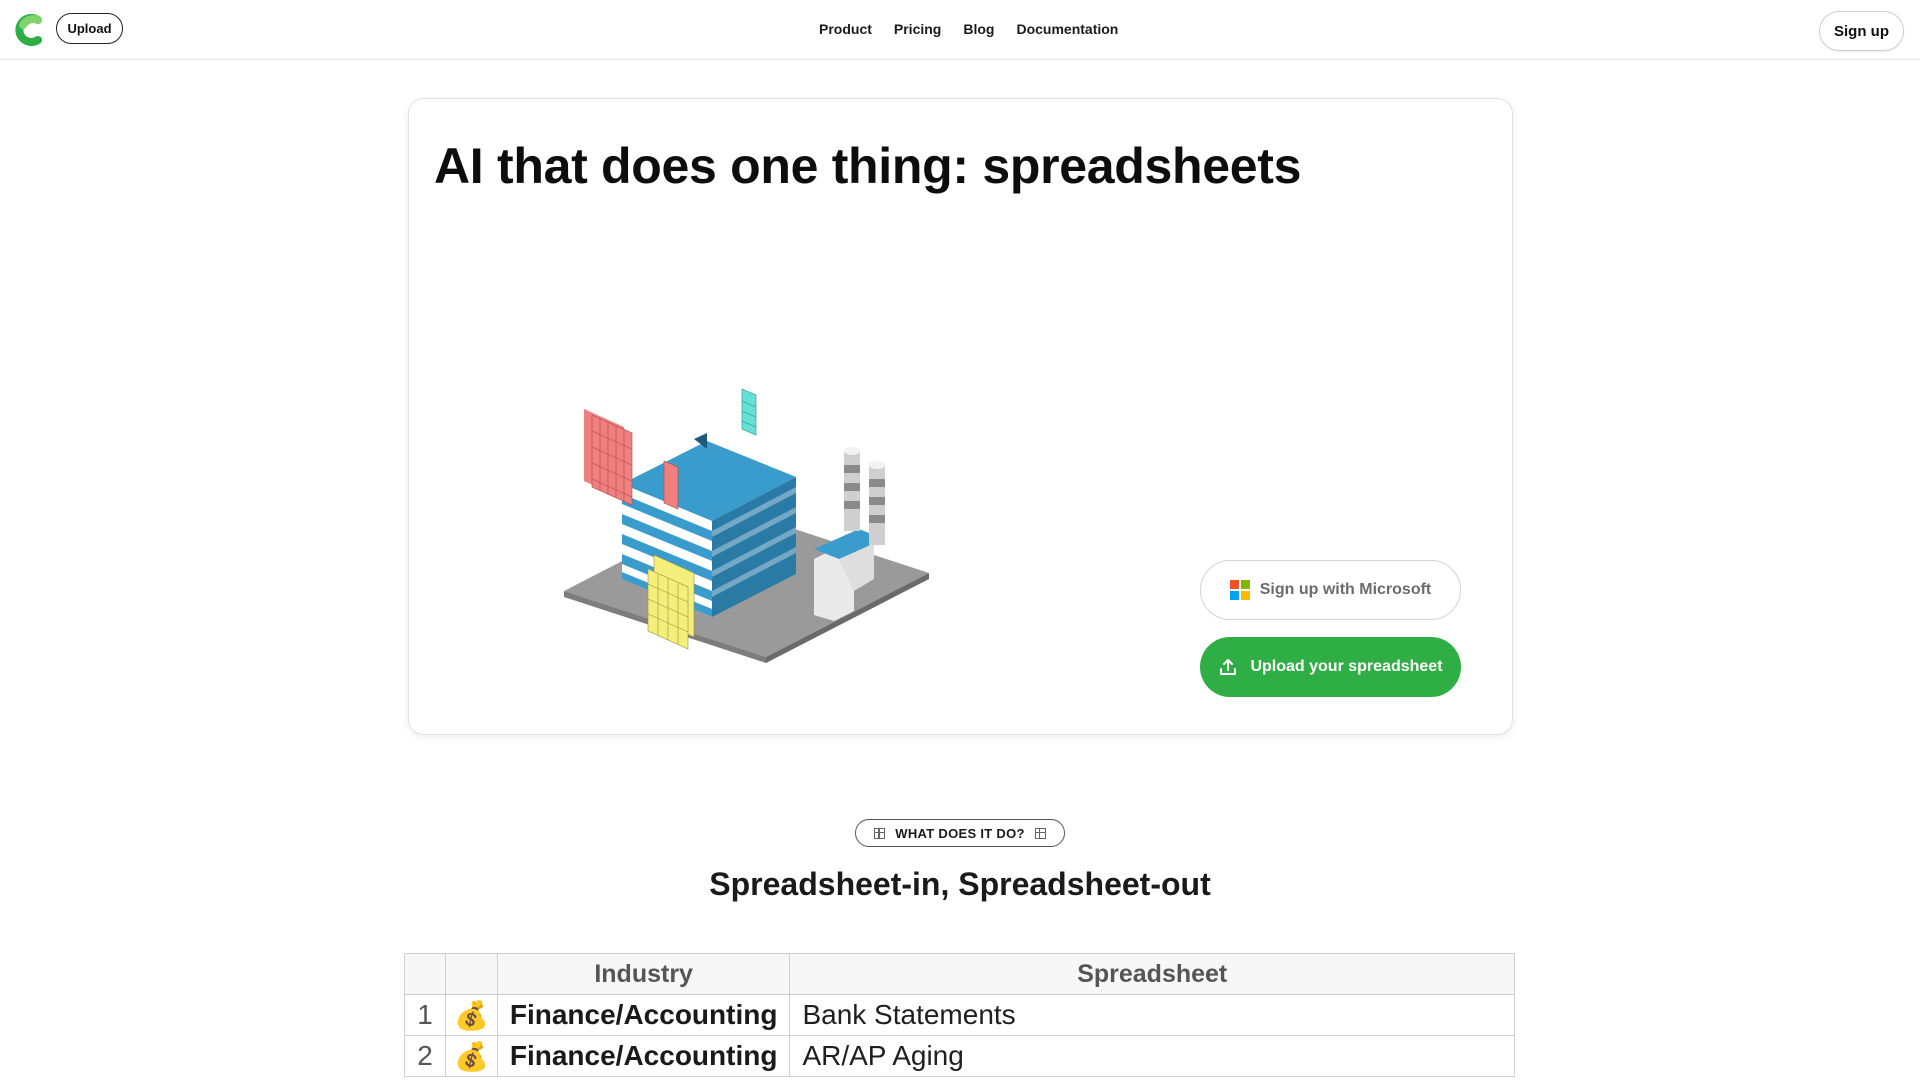 The width and height of the screenshot is (1920, 1080). I want to click on row-number: 2, so click(425, 1056).